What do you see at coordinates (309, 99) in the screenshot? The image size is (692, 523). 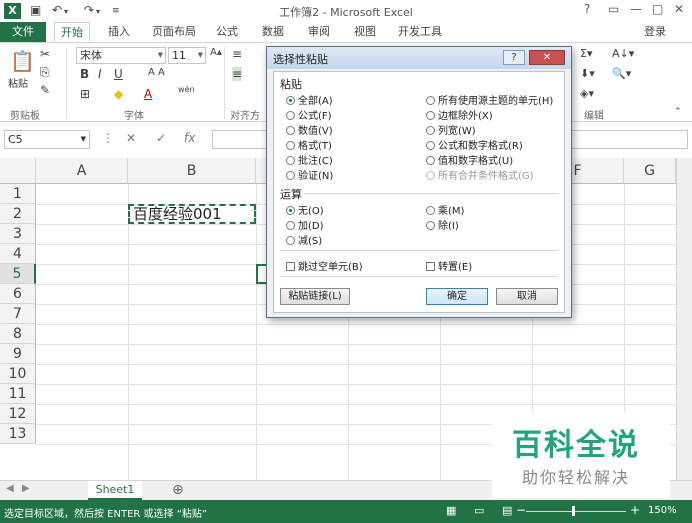 I see `paste-option-all: 全部(A)` at bounding box center [309, 99].